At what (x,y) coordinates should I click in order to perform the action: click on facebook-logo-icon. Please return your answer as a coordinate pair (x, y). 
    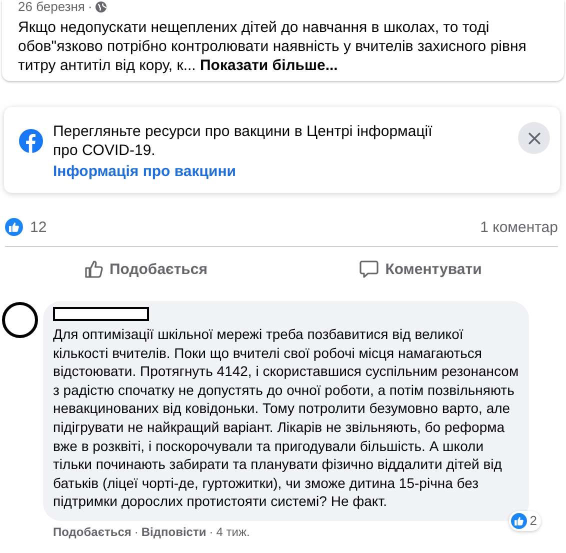
    Looking at the image, I should click on (31, 141).